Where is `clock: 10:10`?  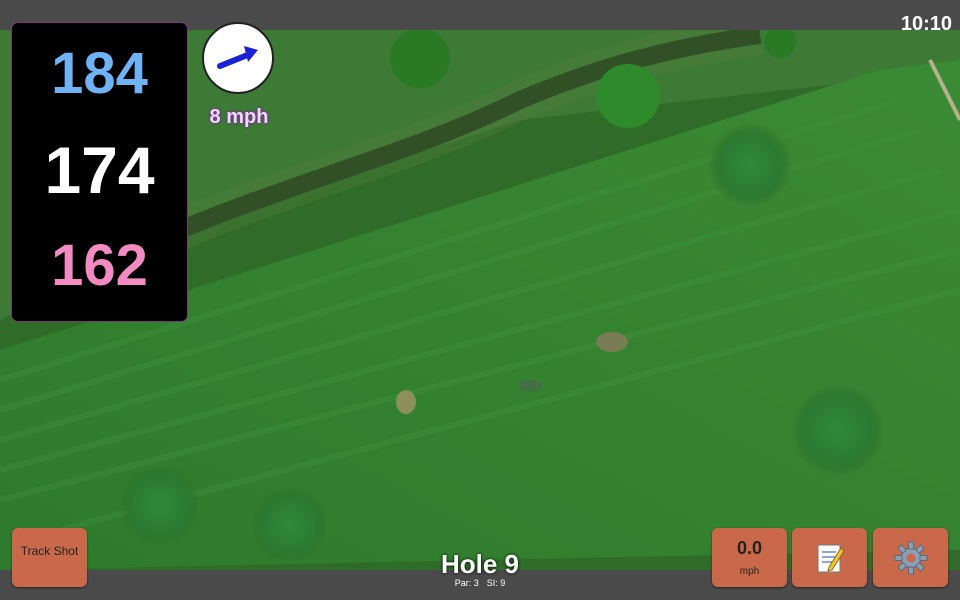
clock: 10:10 is located at coordinates (926, 24).